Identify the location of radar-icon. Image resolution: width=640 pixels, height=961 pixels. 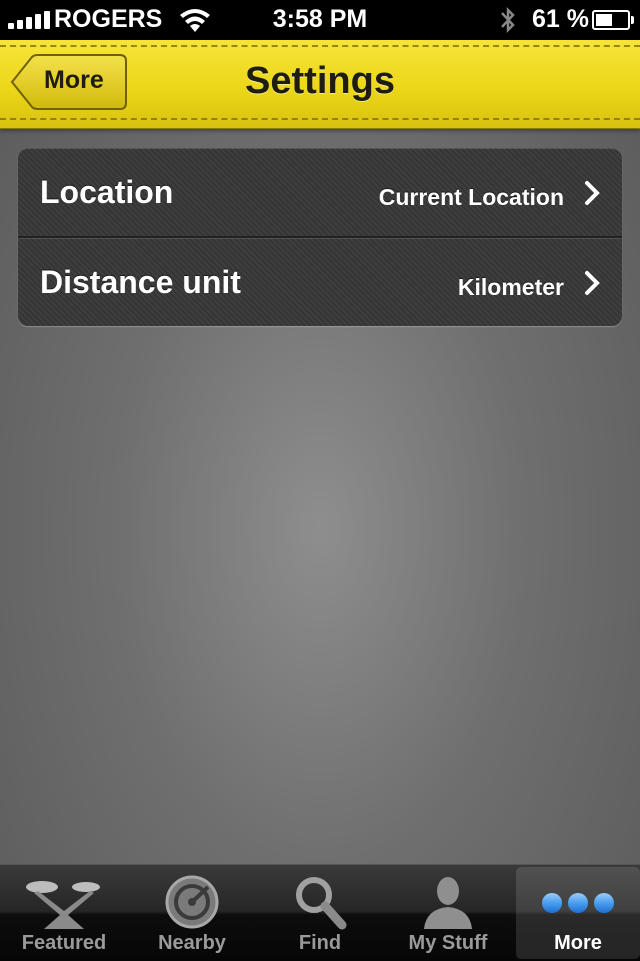
(192, 902).